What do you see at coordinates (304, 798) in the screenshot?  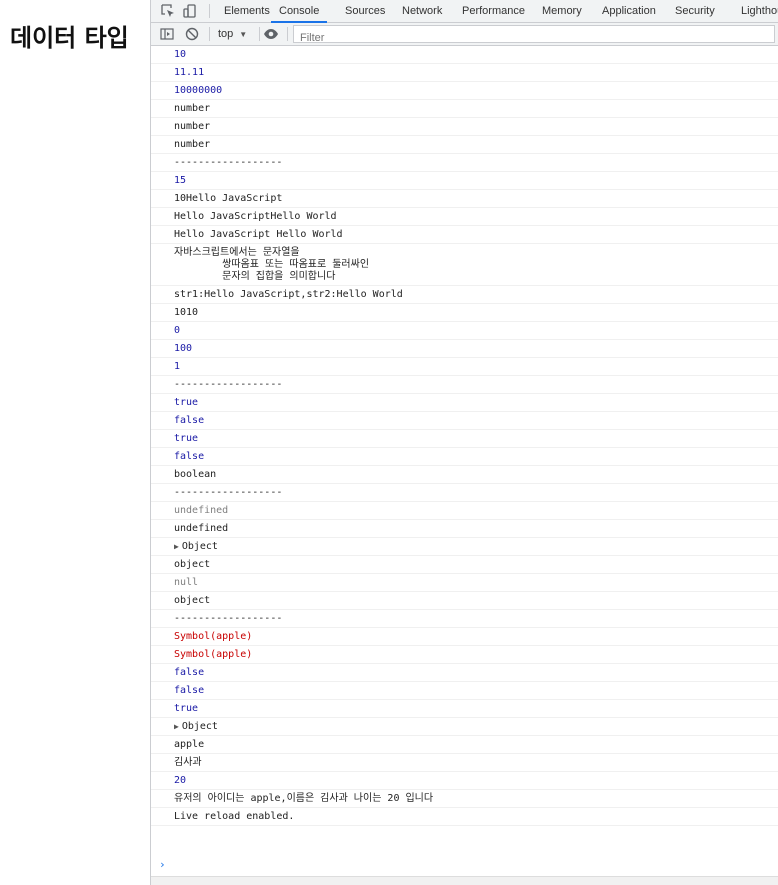 I see `console-message-text: 유저의 아이디는 apple,이름은 김사과 나이는 20 입니다` at bounding box center [304, 798].